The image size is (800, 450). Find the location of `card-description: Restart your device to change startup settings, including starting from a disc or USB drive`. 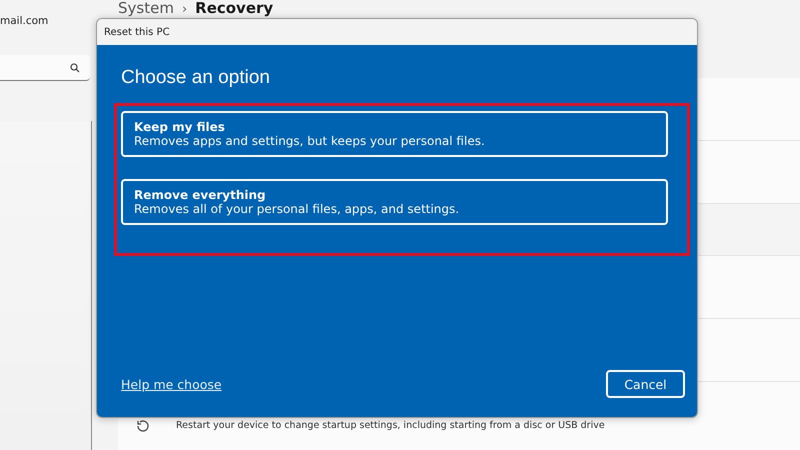

card-description: Restart your device to change startup settings, including starting from a disc or USB drive is located at coordinates (390, 425).